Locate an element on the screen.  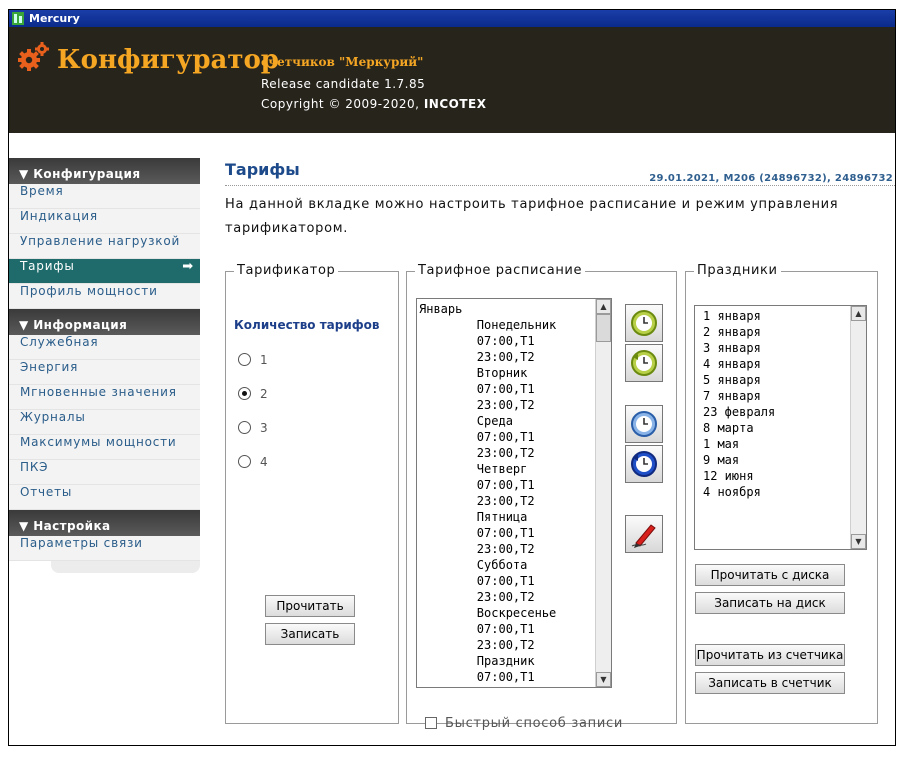
write-to-meter-button: Записать в счетчик is located at coordinates (770, 683).